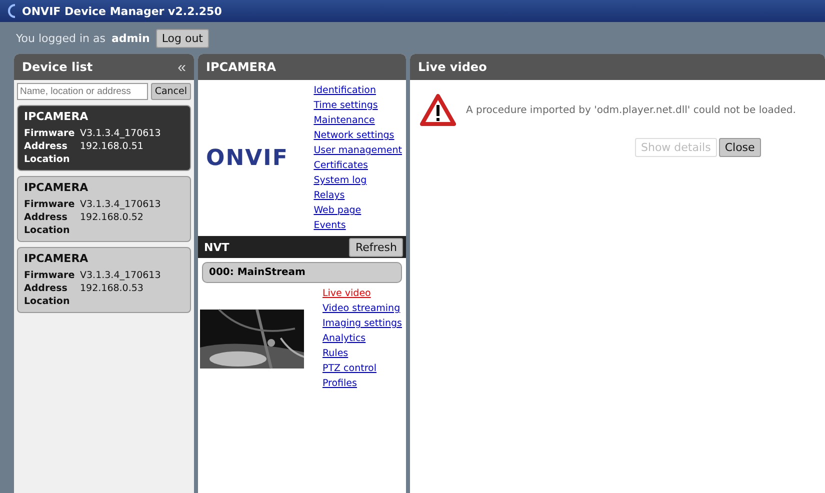  What do you see at coordinates (241, 67) in the screenshot?
I see `panel-title: IPCAMERA` at bounding box center [241, 67].